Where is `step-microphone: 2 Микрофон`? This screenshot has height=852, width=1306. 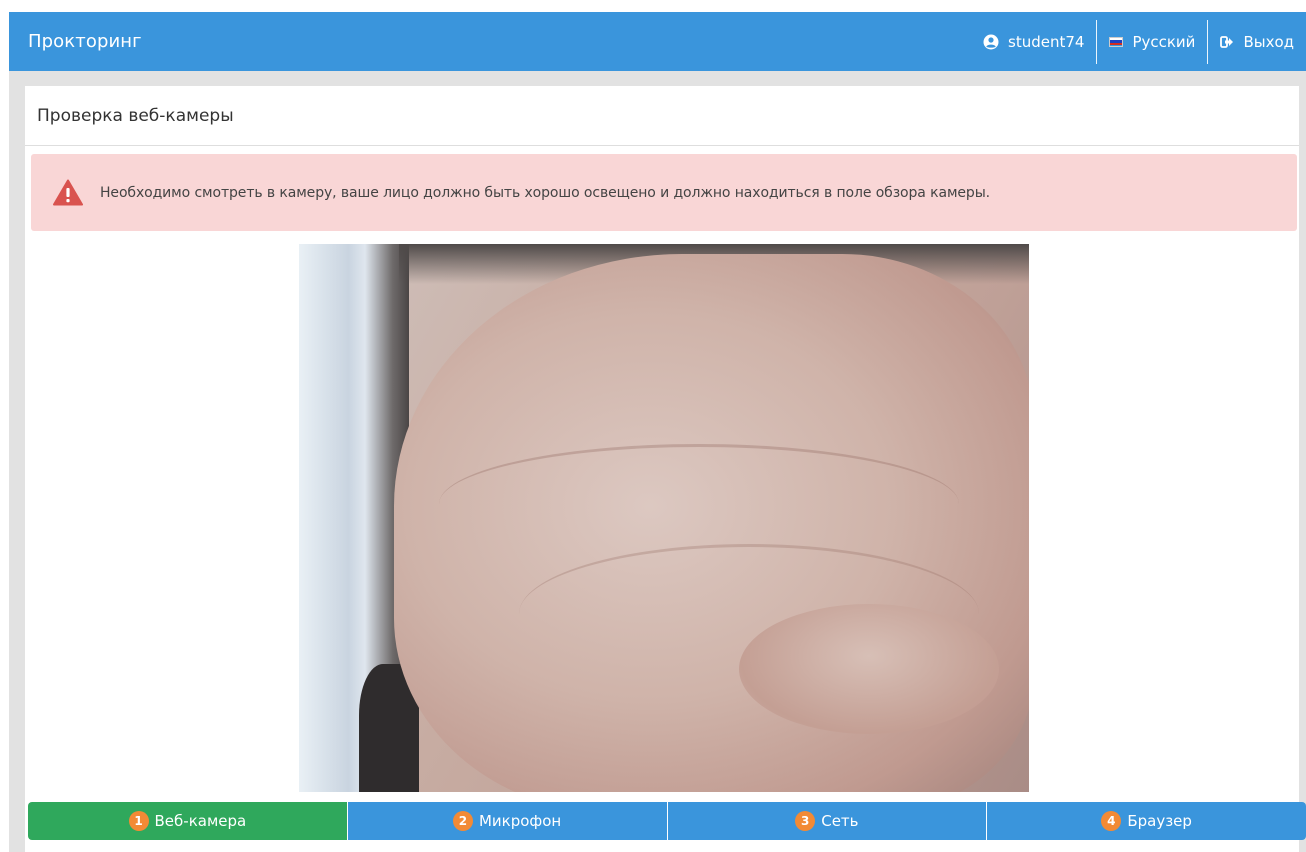
step-microphone: 2 Микрофон is located at coordinates (507, 821).